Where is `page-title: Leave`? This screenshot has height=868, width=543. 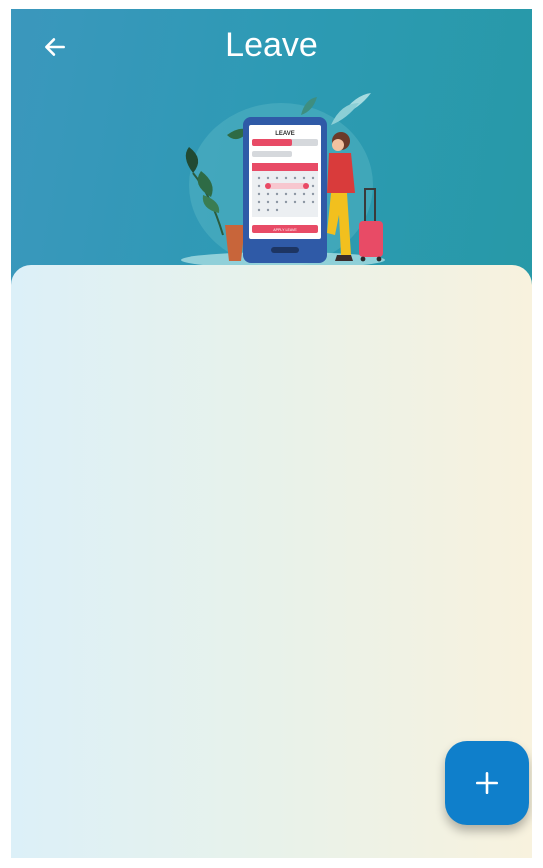
page-title: Leave is located at coordinates (271, 45).